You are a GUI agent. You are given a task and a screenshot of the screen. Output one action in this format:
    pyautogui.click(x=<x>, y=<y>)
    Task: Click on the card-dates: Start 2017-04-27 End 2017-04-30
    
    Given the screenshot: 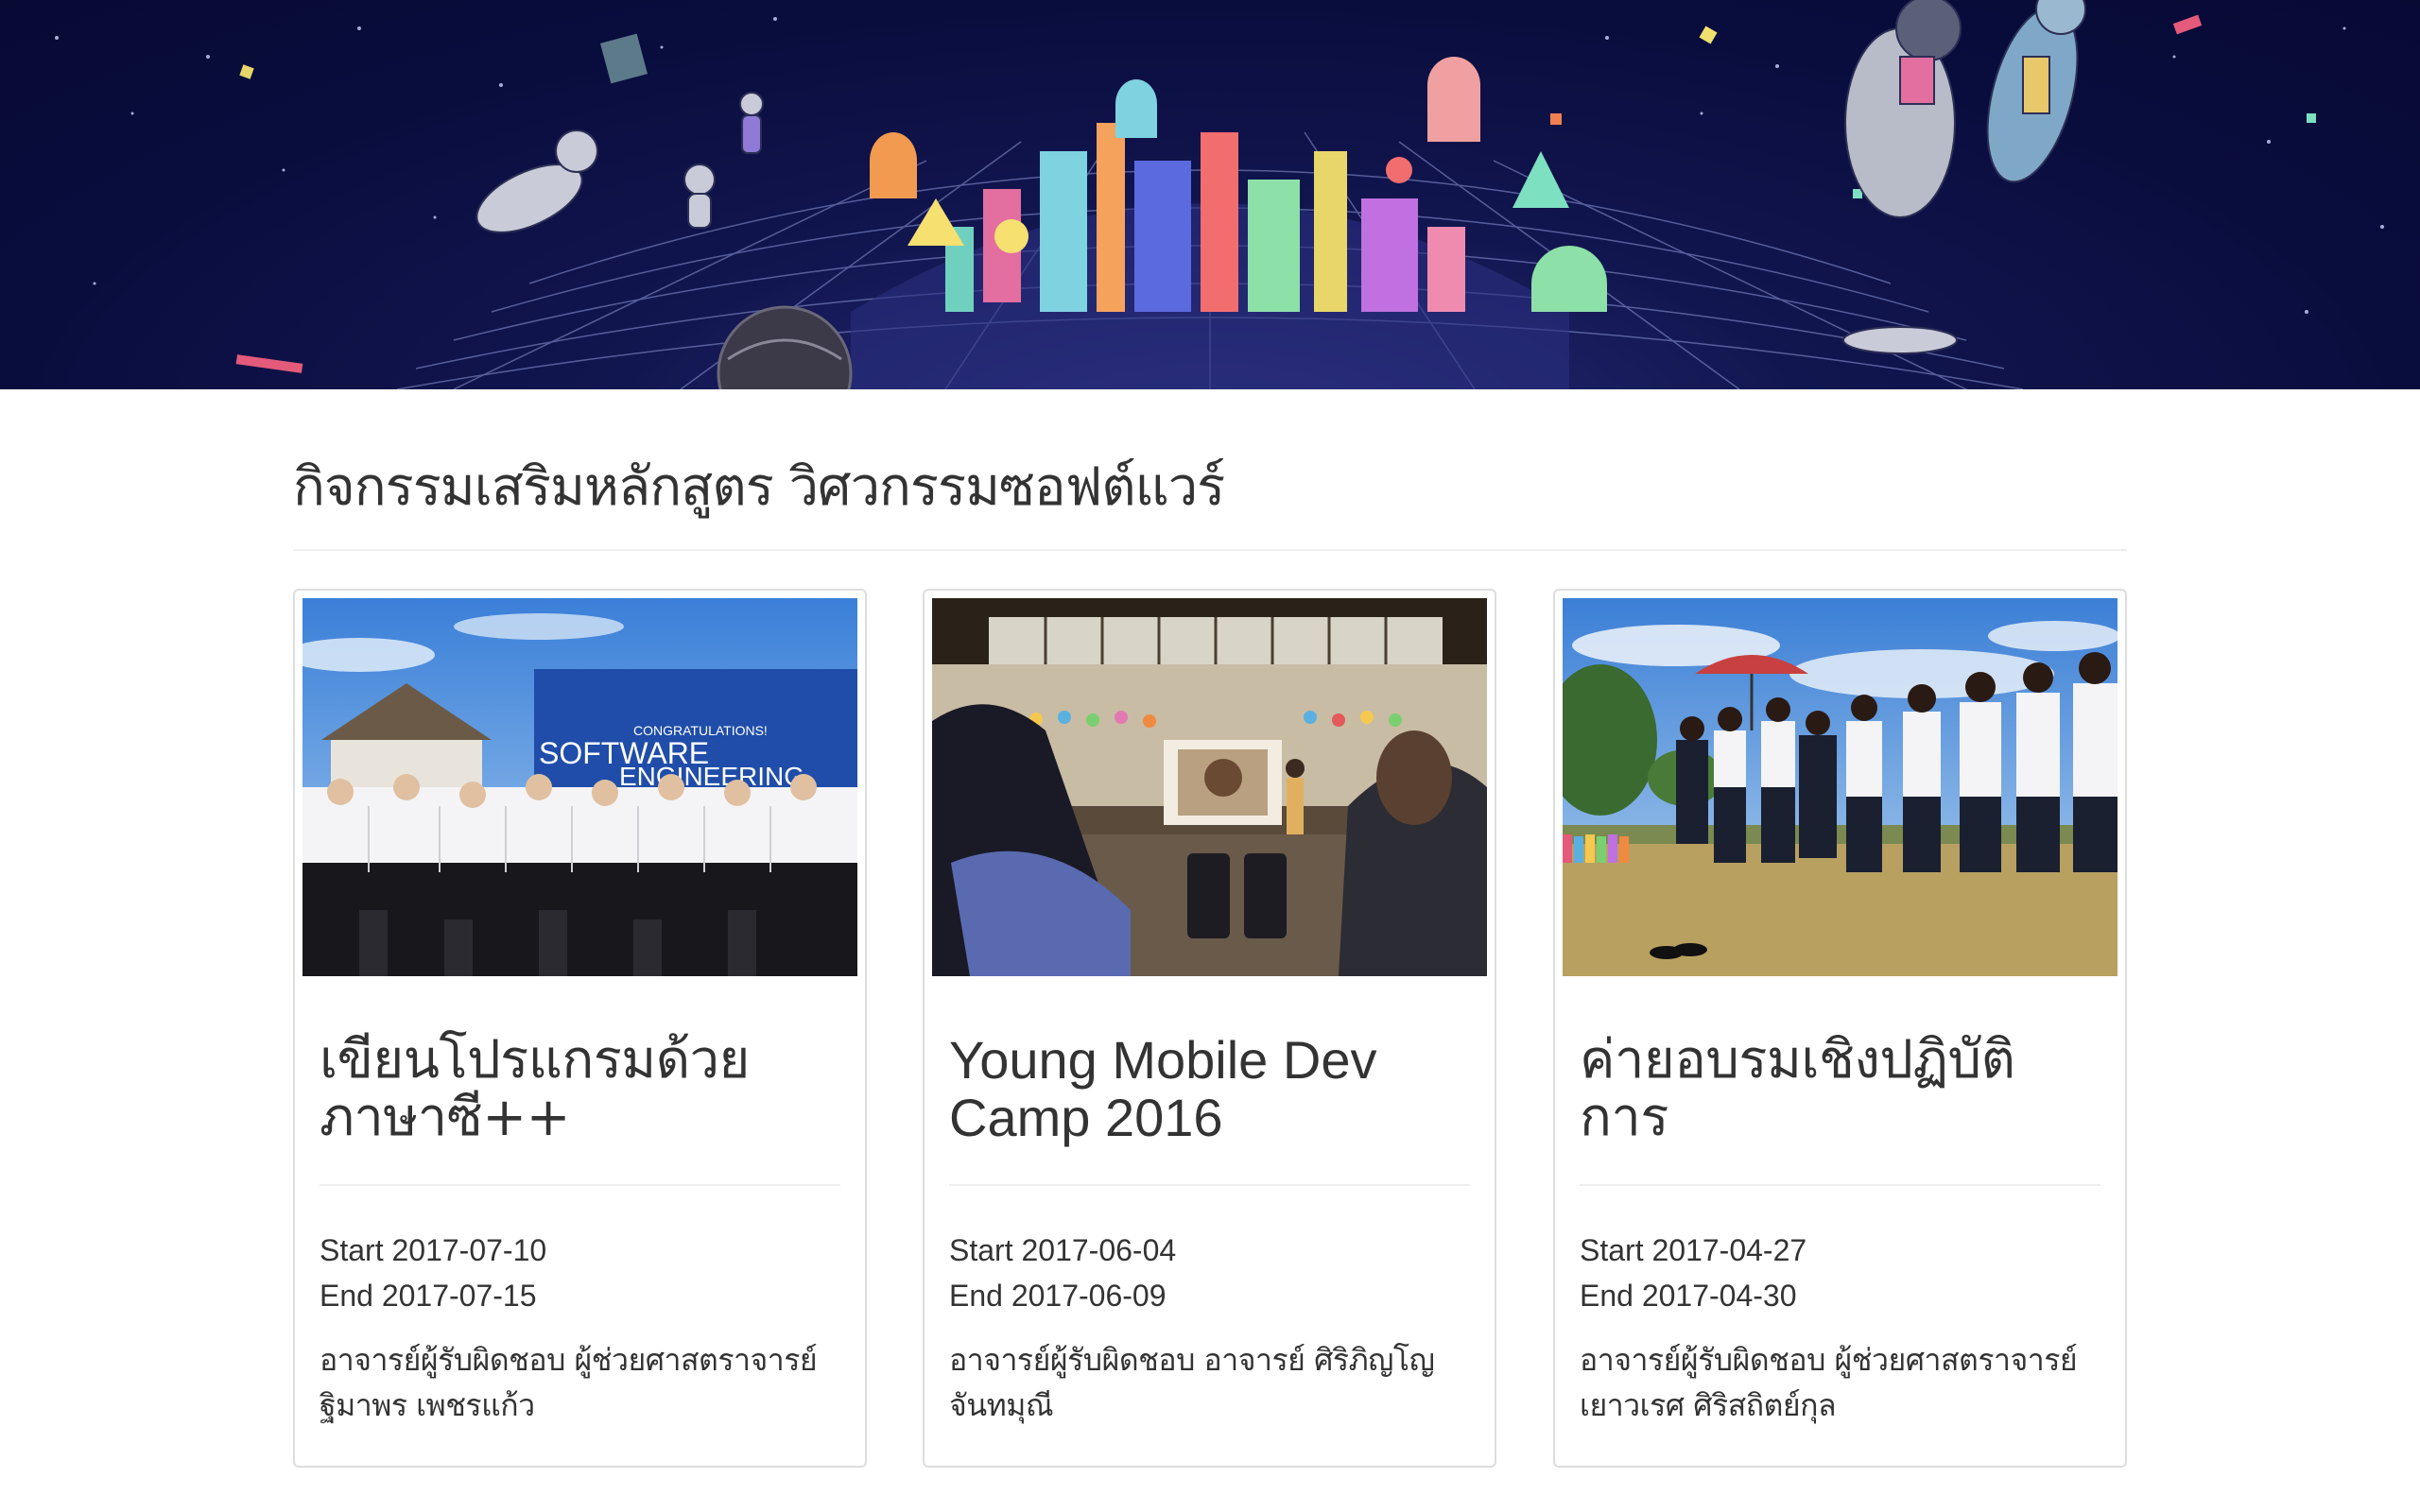 What is the action you would take?
    pyautogui.click(x=1840, y=1273)
    